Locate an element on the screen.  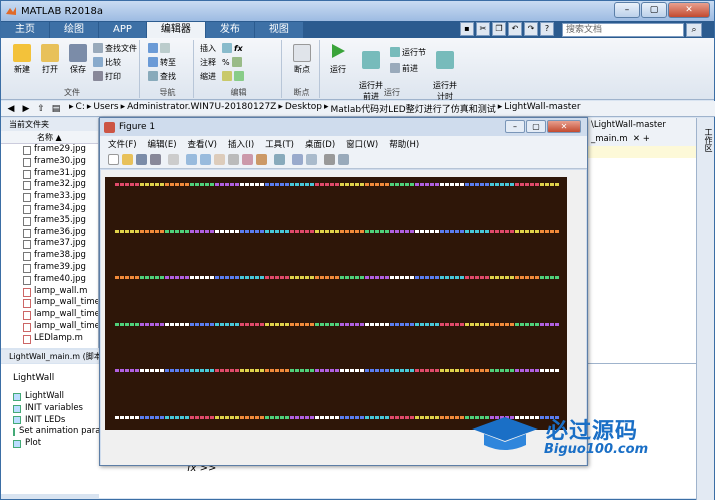
outline-item: LightWall is located at coordinates (50, 397).